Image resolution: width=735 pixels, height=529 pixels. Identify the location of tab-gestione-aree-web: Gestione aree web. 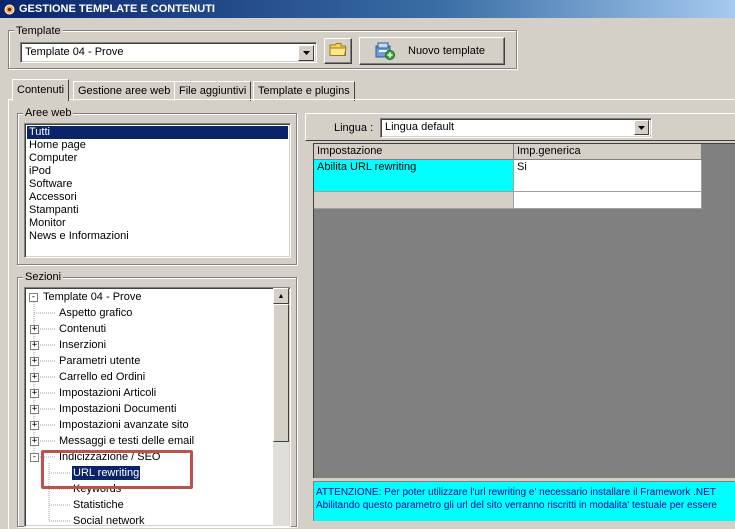
(124, 91).